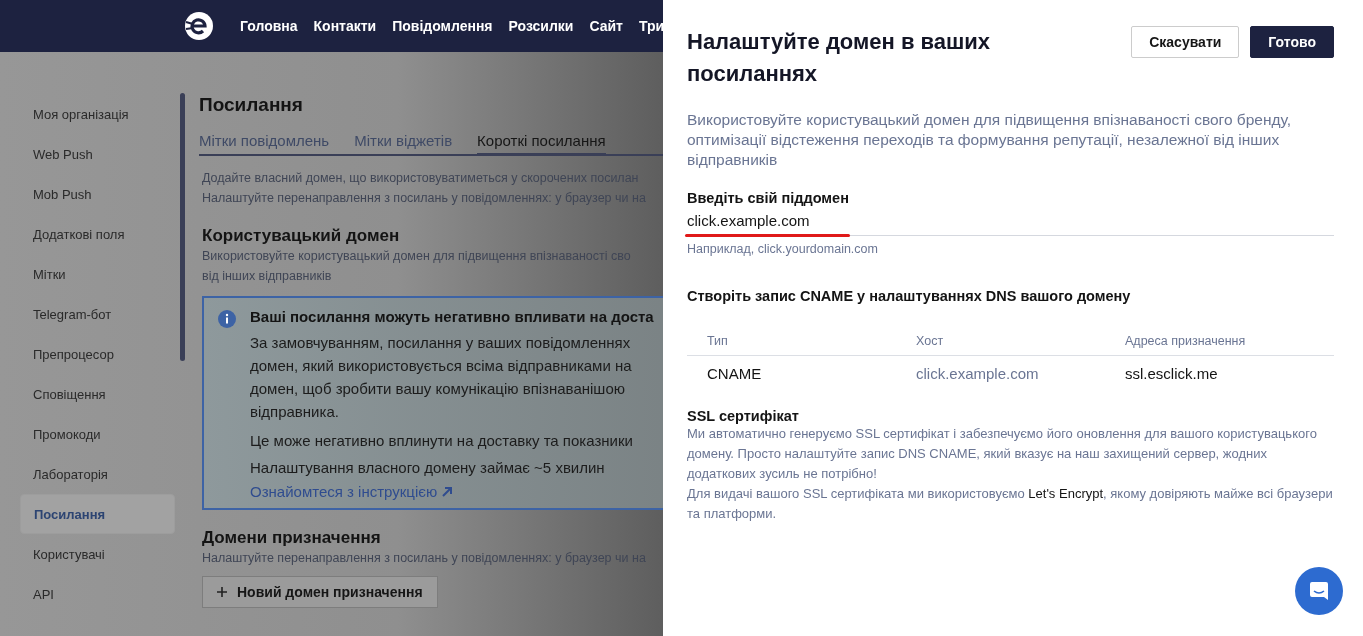  Describe the element at coordinates (990, 140) in the screenshot. I see `drawer-description: Використовуйте користувацький домен для підвищення впізнаваності свого бренду, оптимізації відстеження переходів та формування репутації, незалежної від інших відправників` at that location.